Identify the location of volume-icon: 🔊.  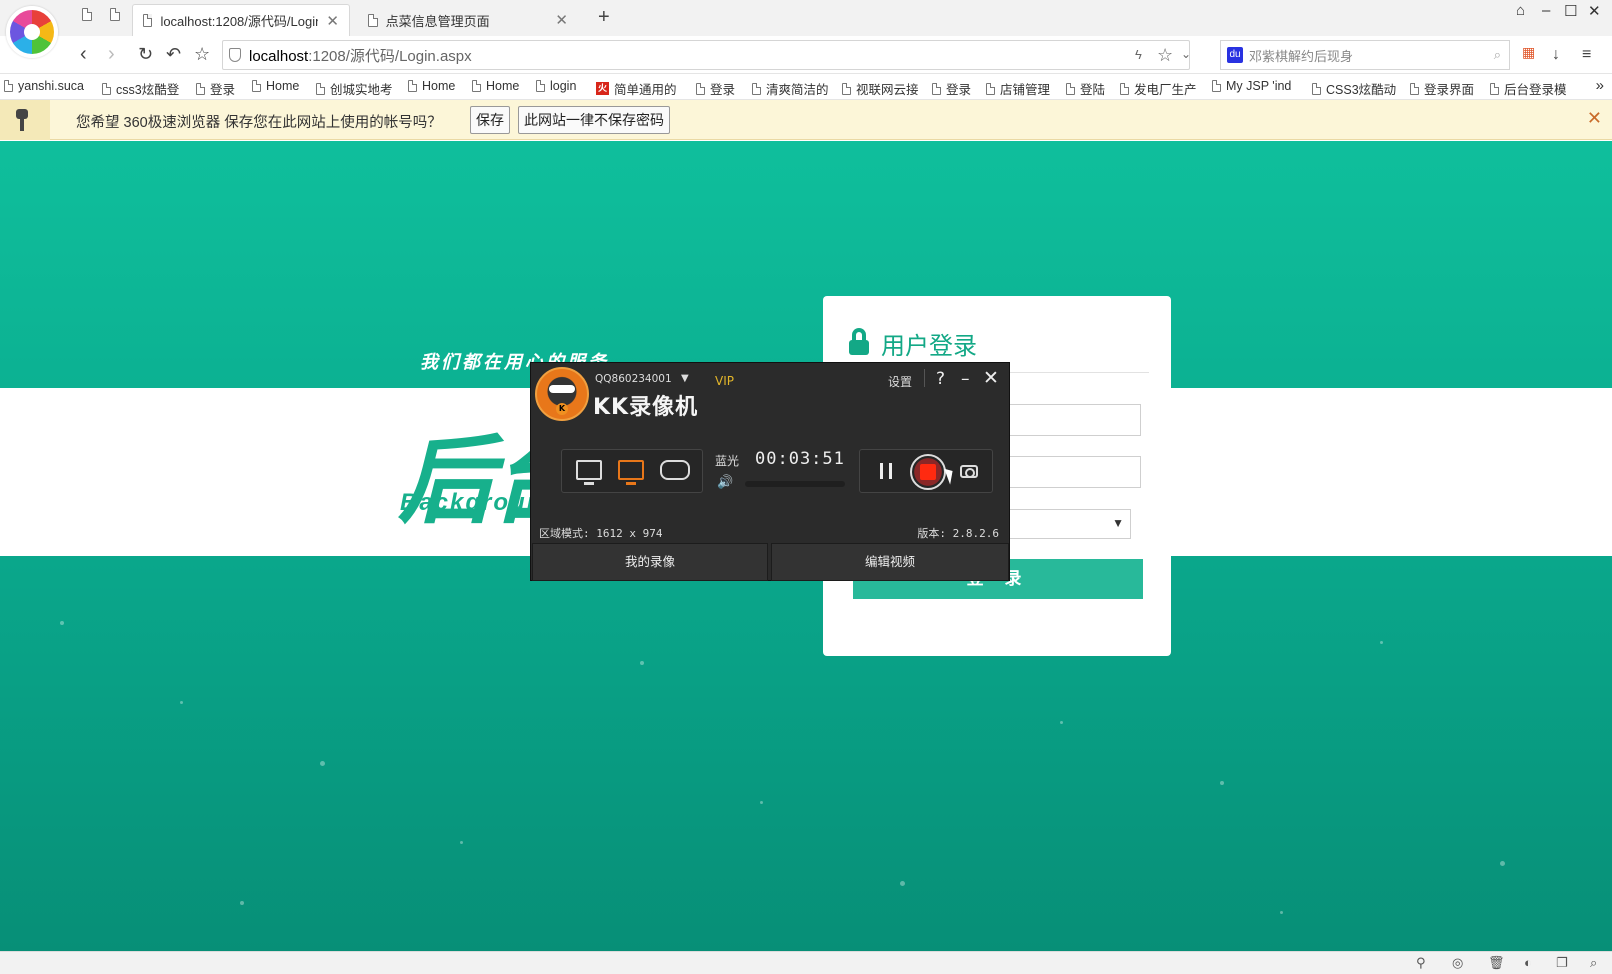
(725, 482).